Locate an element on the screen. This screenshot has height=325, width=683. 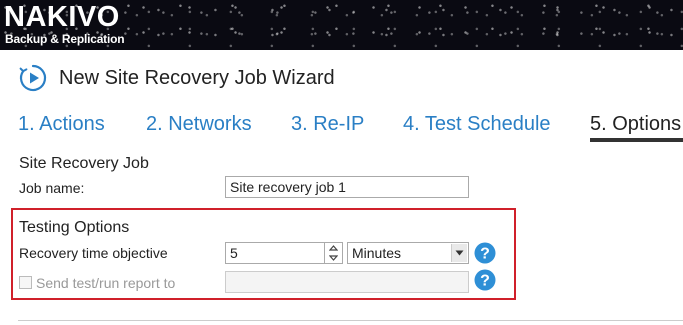
stepper-down-icon is located at coordinates (333, 258).